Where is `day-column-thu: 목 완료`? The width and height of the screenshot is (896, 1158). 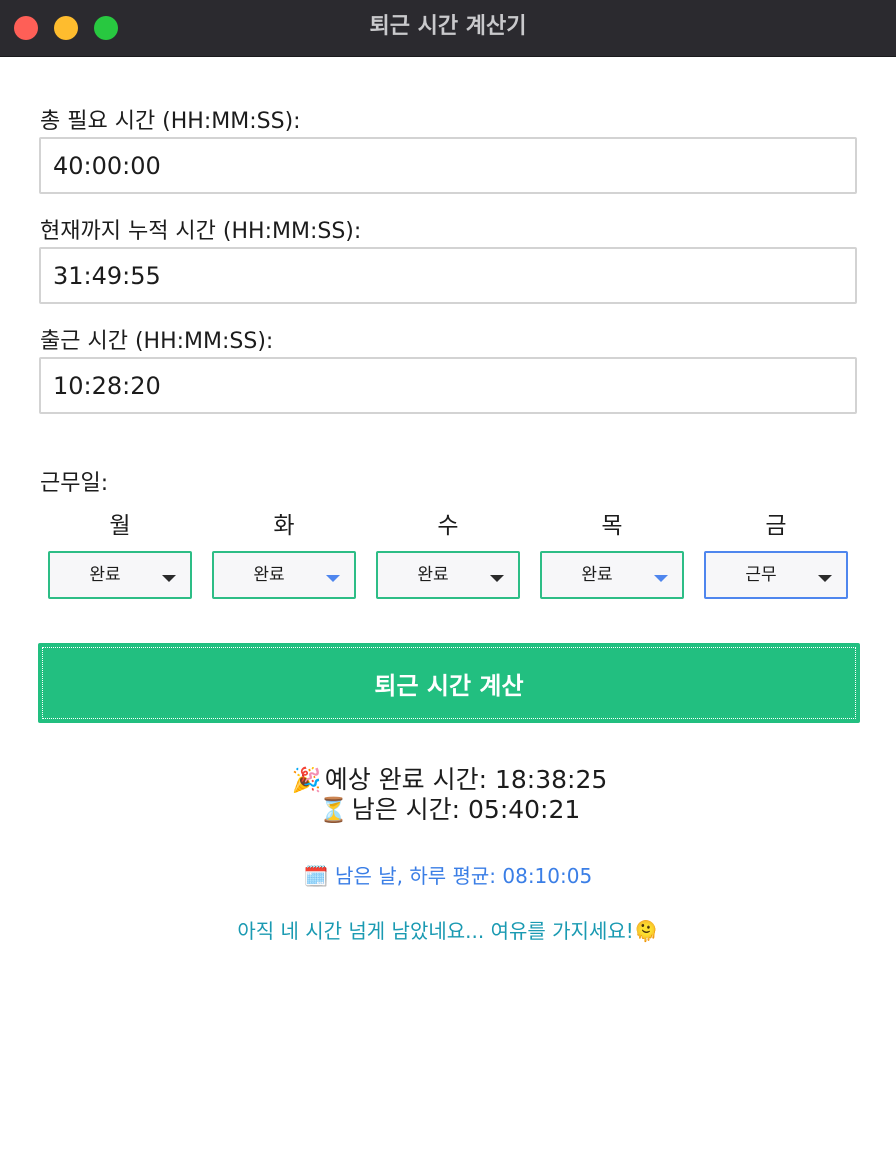
day-column-thu: 목 완료 is located at coordinates (612, 554).